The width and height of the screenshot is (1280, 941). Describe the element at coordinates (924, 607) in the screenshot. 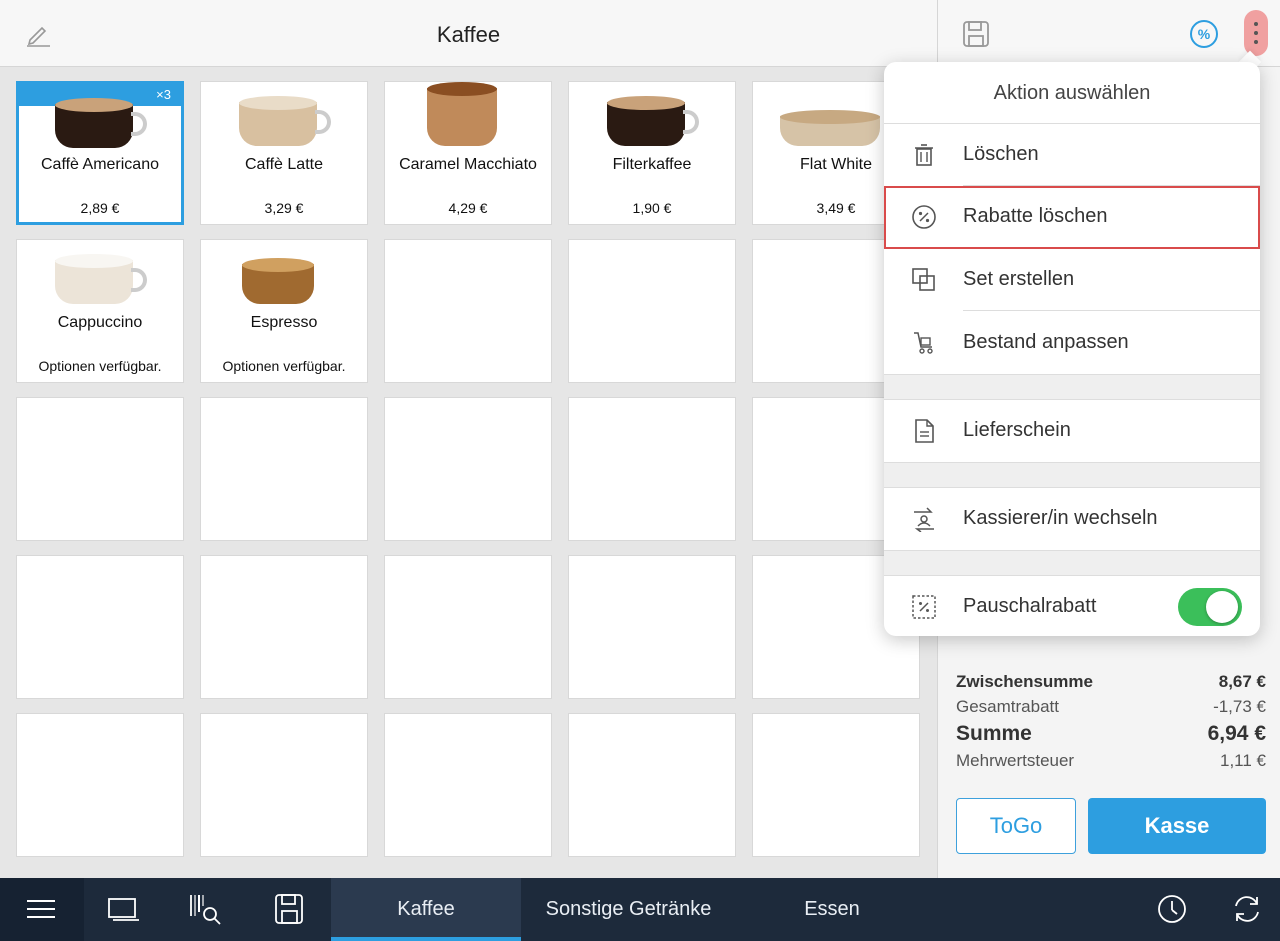

I see `percent-square-icon` at that location.